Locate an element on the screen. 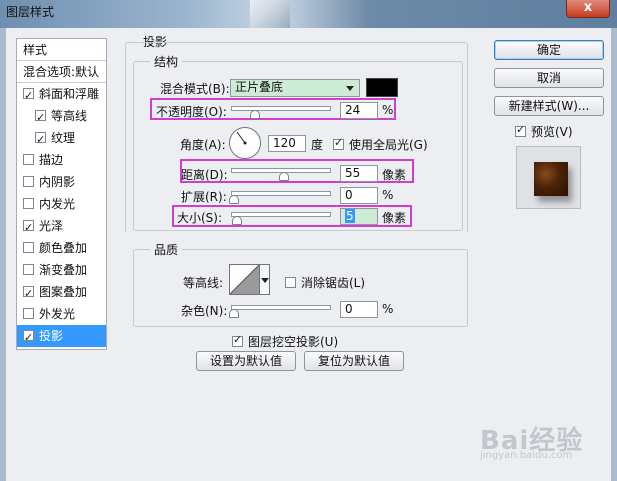 The height and width of the screenshot is (481, 617). title-bar-decoration is located at coordinates (270, 14).